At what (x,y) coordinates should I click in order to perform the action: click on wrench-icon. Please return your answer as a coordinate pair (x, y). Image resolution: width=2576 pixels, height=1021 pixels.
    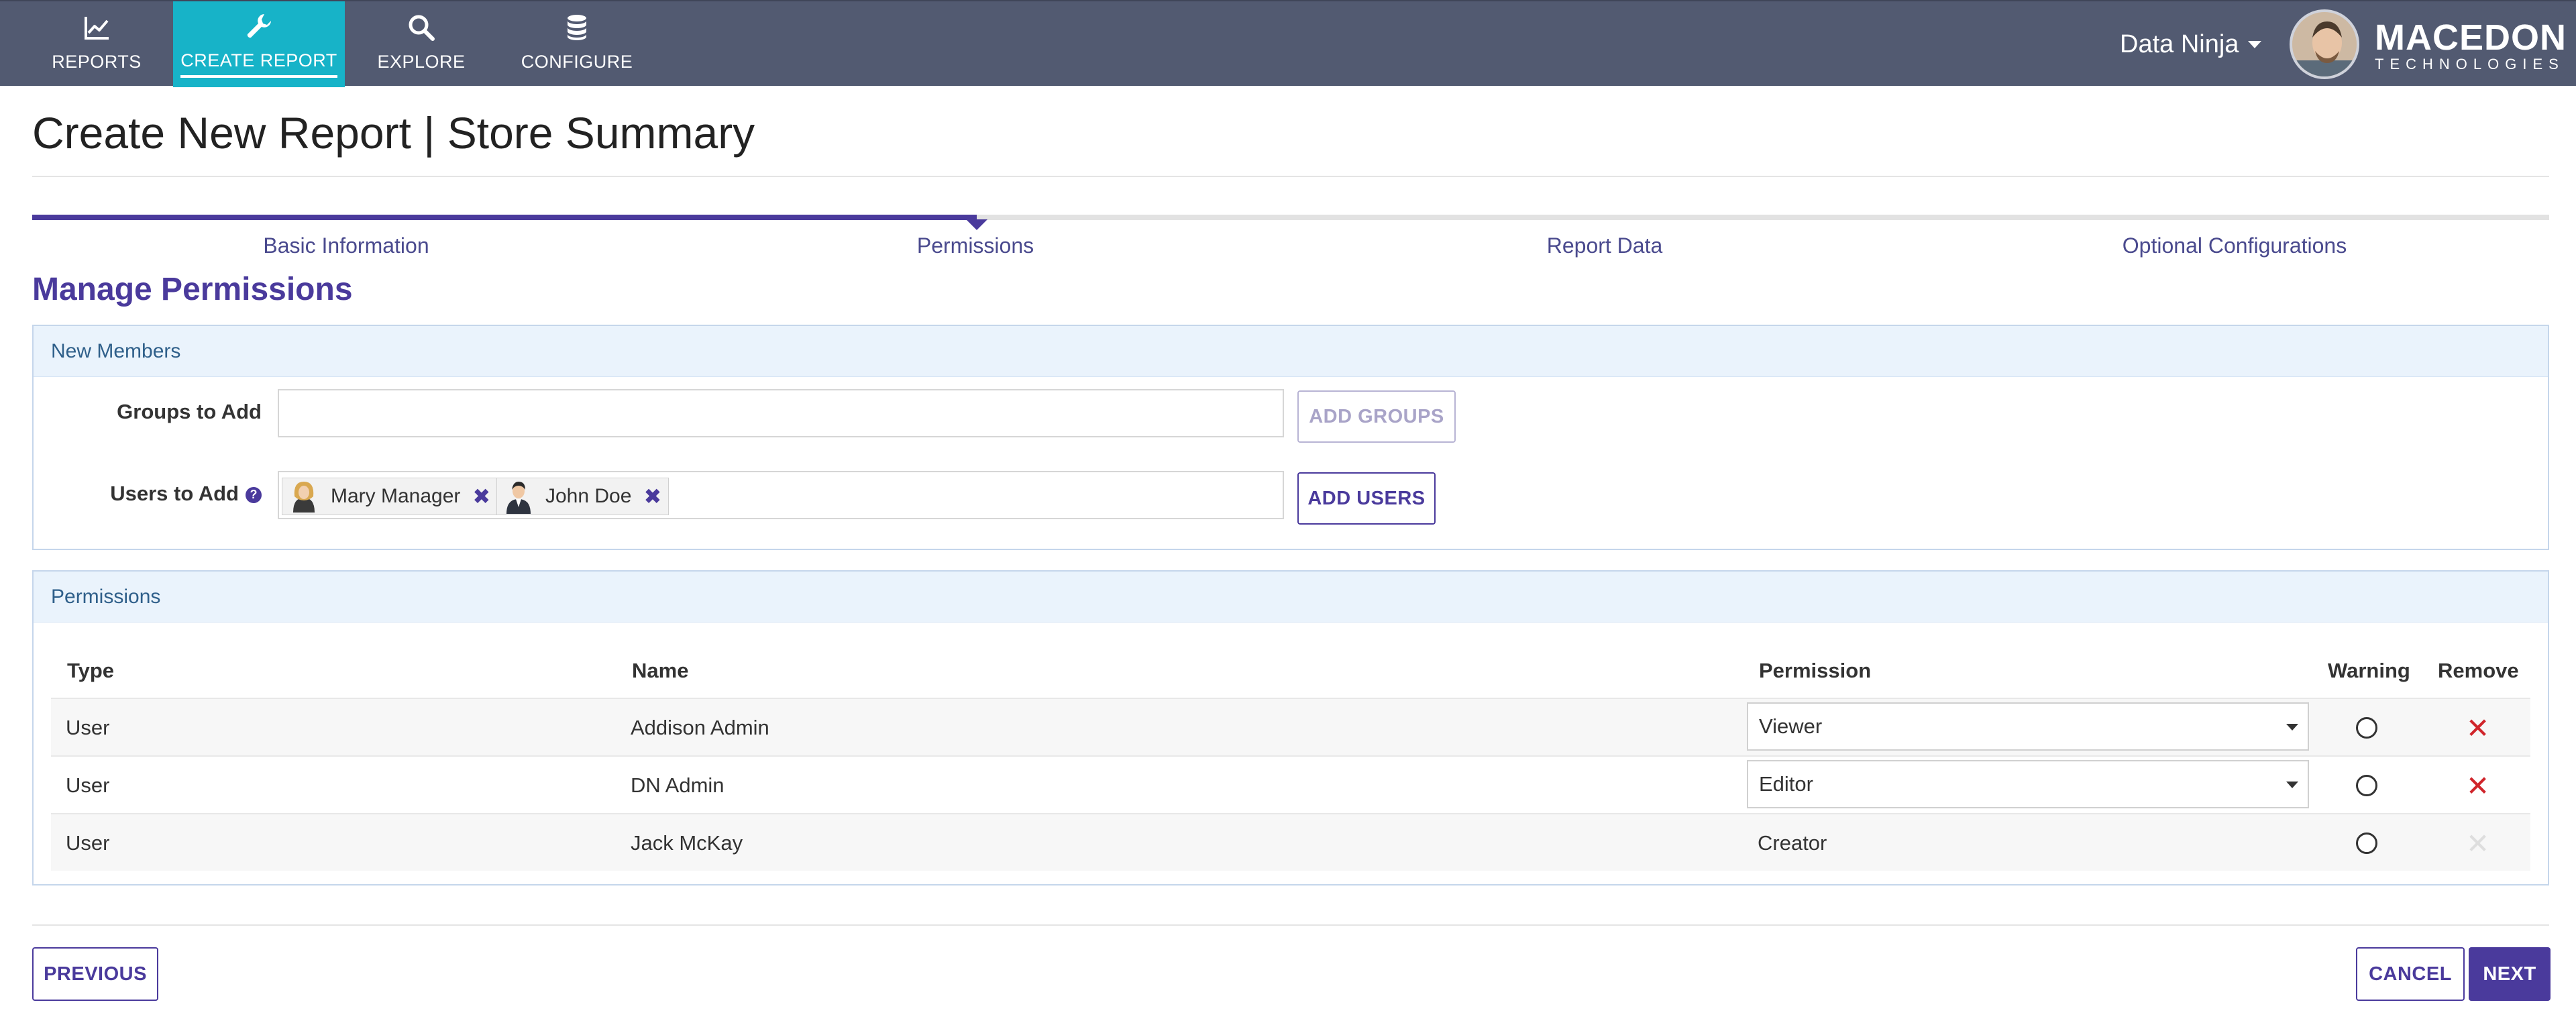
    Looking at the image, I should click on (259, 25).